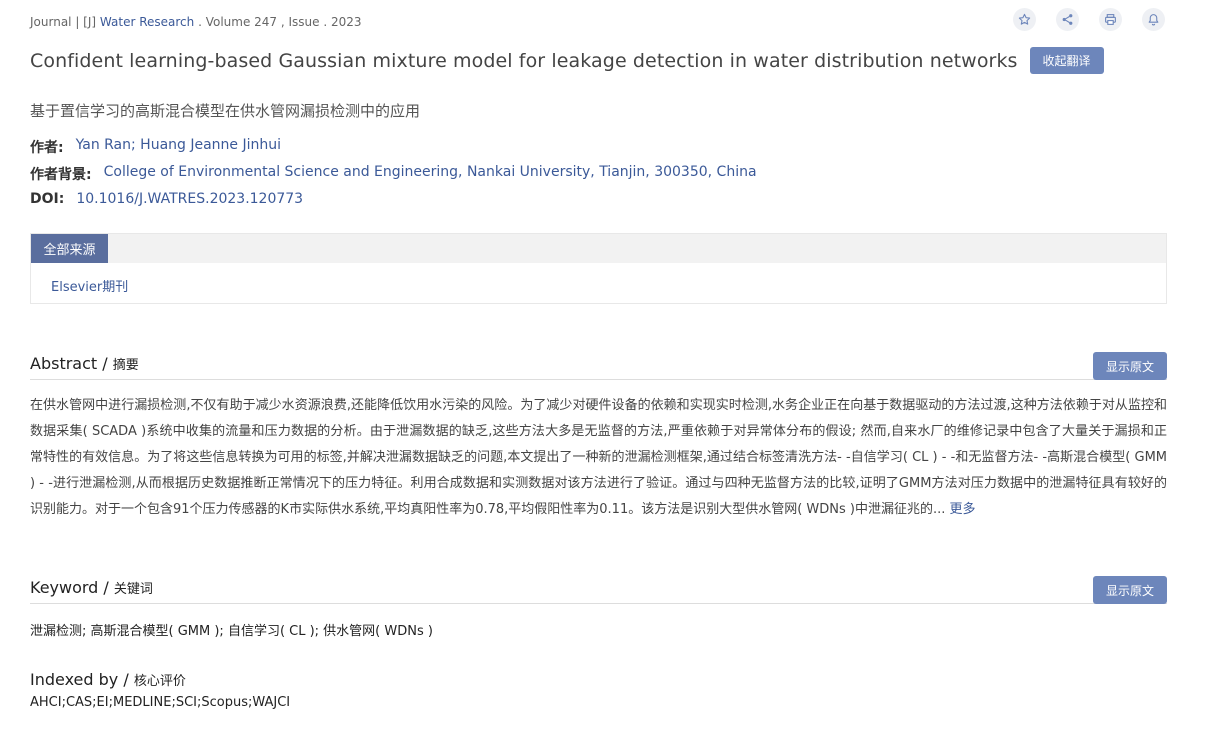 This screenshot has width=1206, height=733. I want to click on share-icon, so click(1067, 19).